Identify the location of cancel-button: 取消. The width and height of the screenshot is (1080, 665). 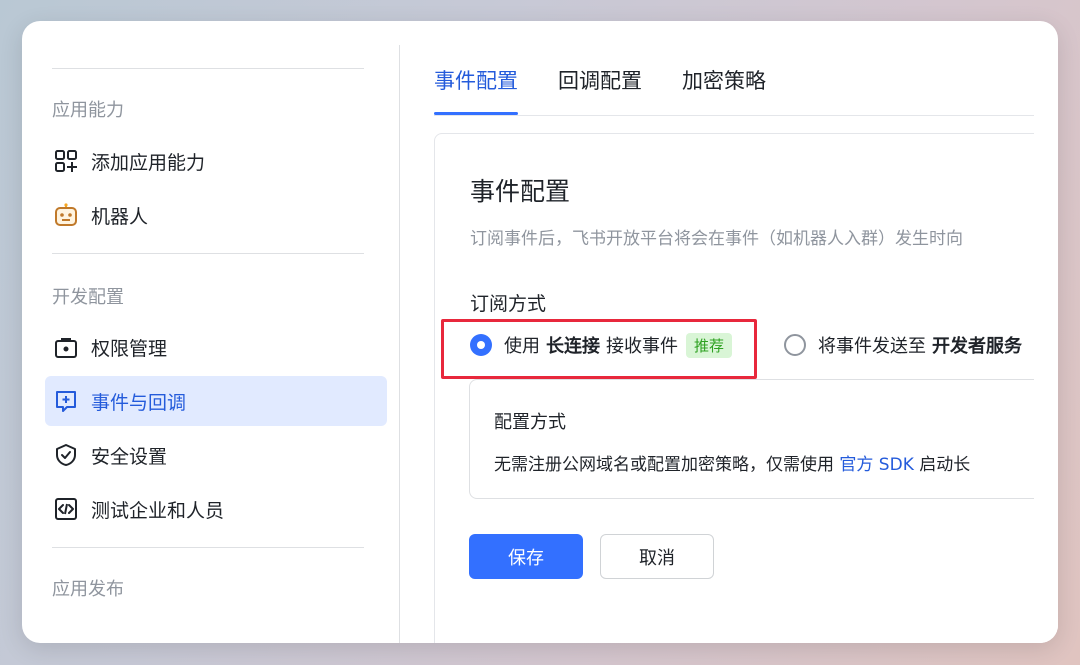
(657, 556).